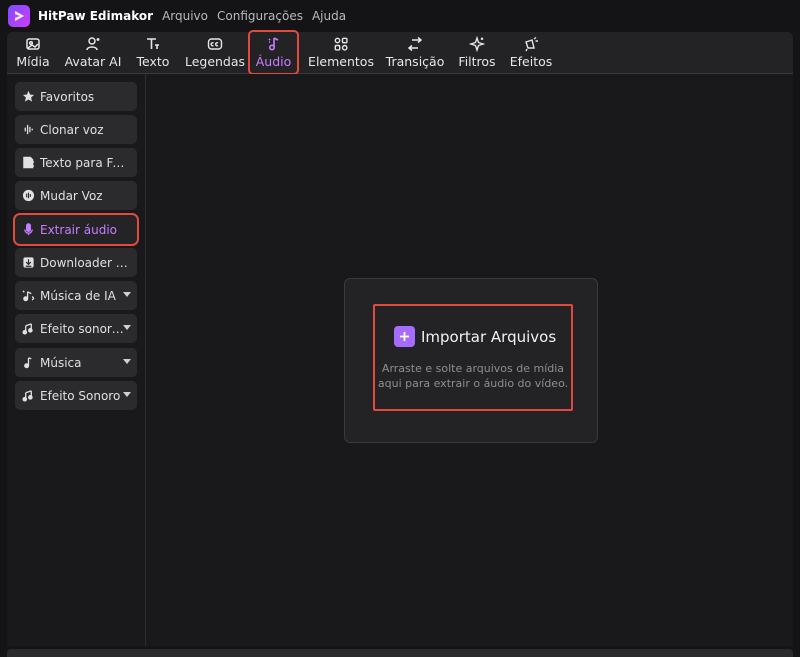 This screenshot has width=800, height=657. I want to click on tab-legendas: Legendas, so click(215, 52).